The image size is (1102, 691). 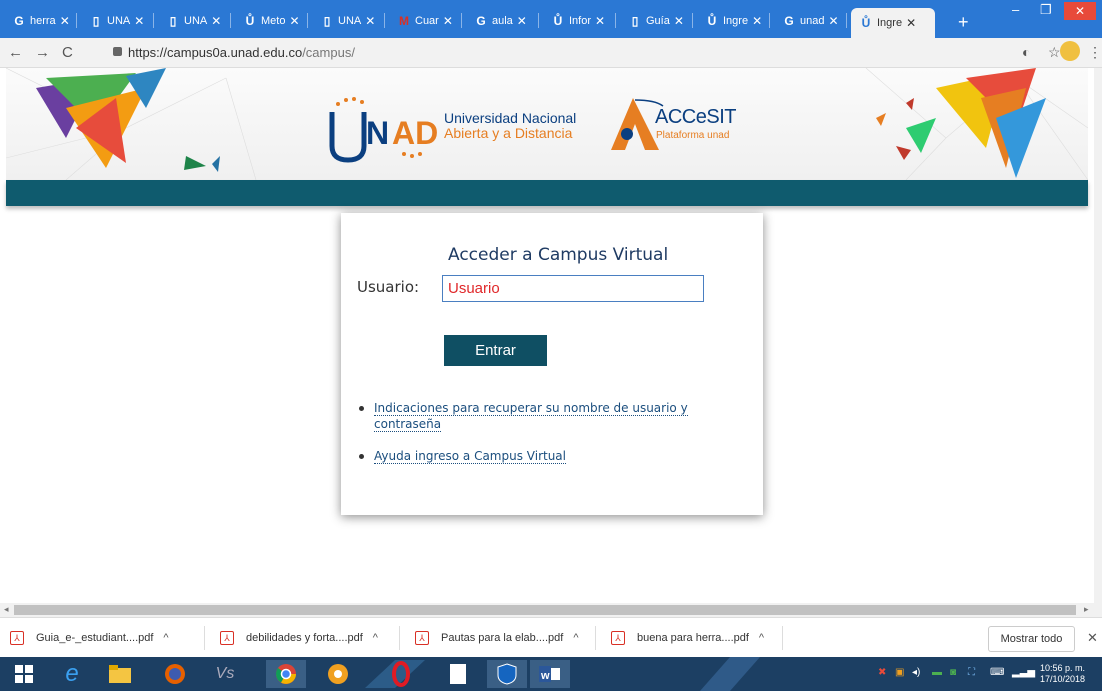 I want to click on username-input, so click(x=573, y=288).